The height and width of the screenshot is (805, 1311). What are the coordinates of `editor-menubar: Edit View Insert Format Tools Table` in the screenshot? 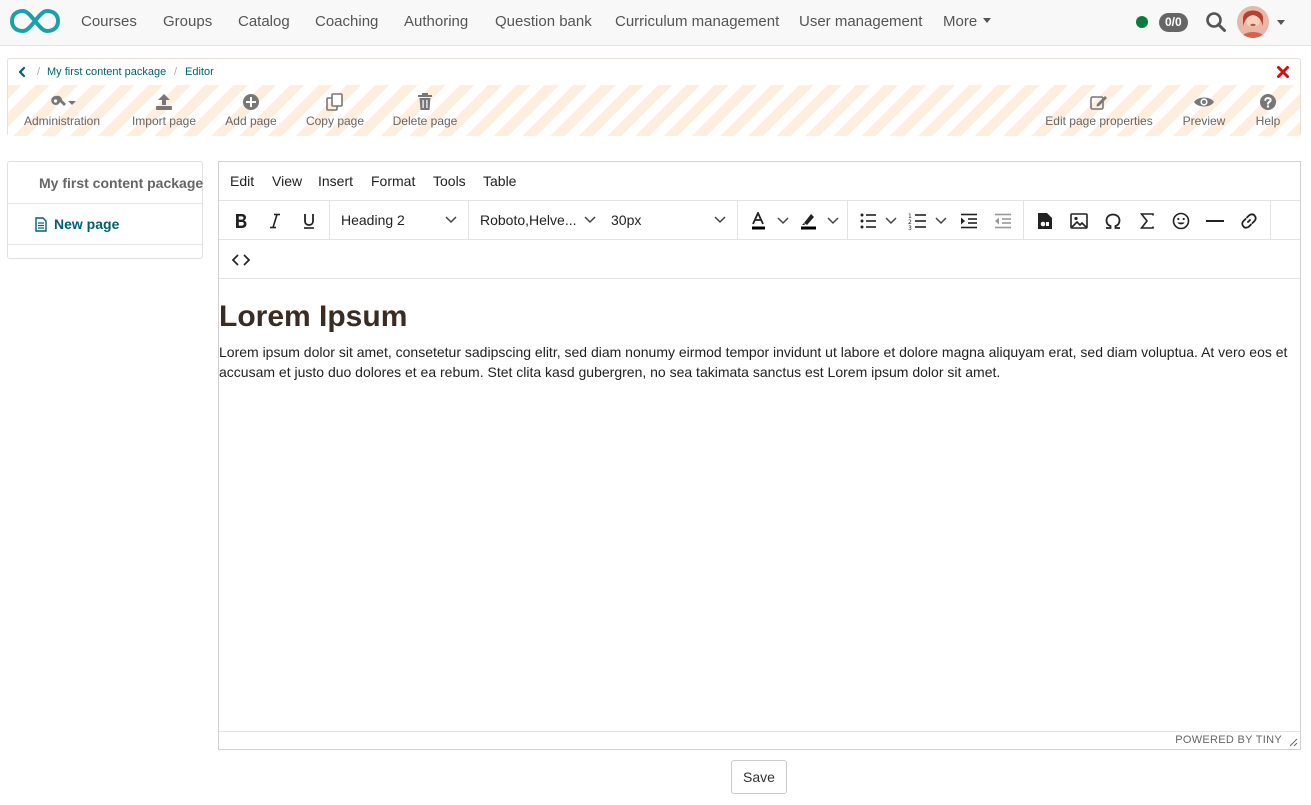 It's located at (759, 181).